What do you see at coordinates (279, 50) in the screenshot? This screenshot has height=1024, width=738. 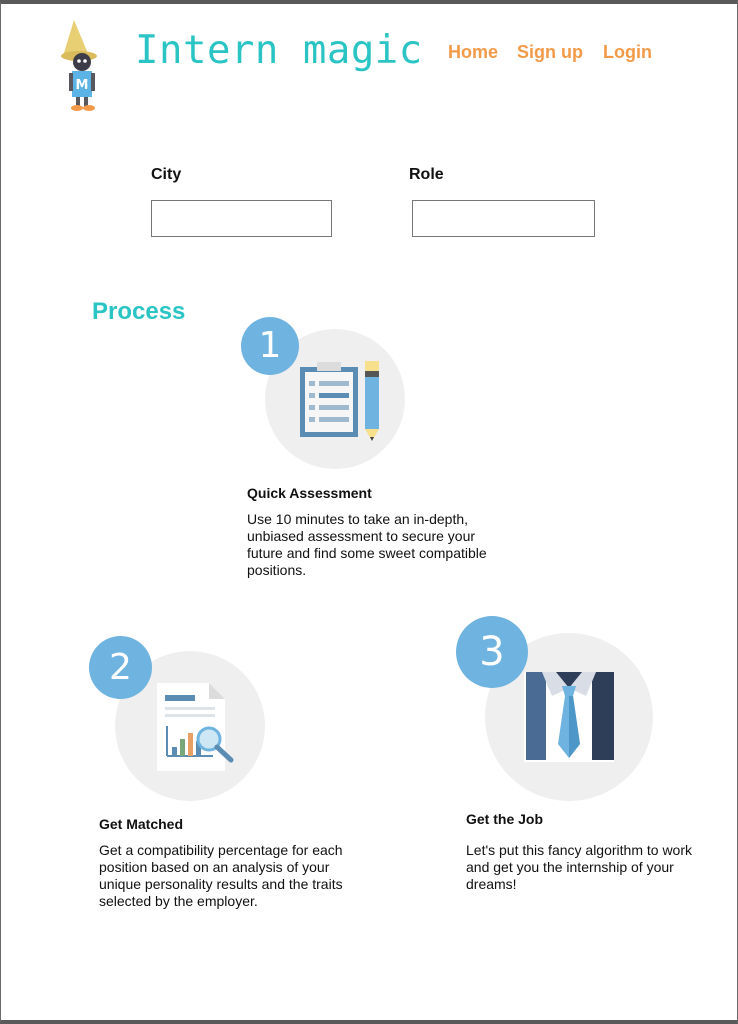 I see `site-title: Intern magic` at bounding box center [279, 50].